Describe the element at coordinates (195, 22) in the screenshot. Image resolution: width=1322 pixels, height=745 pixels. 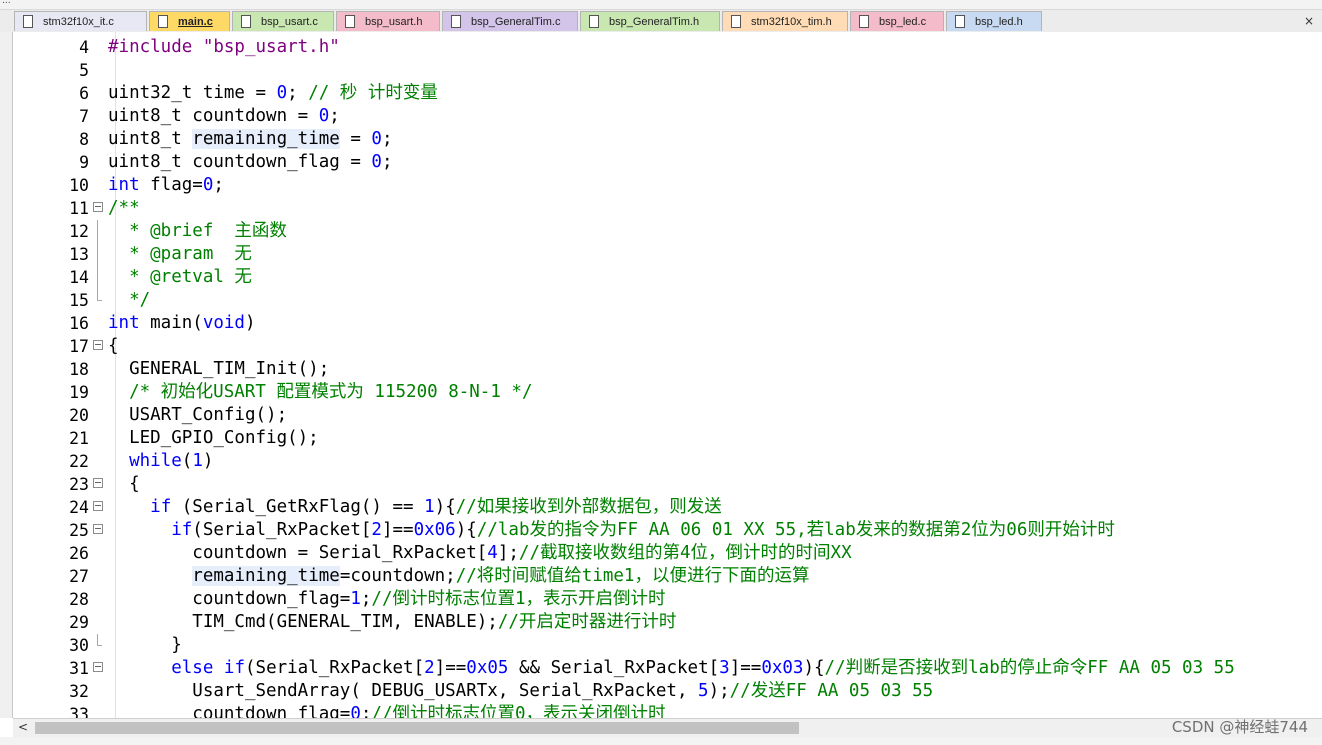
I see `tab-label: main.c` at that location.